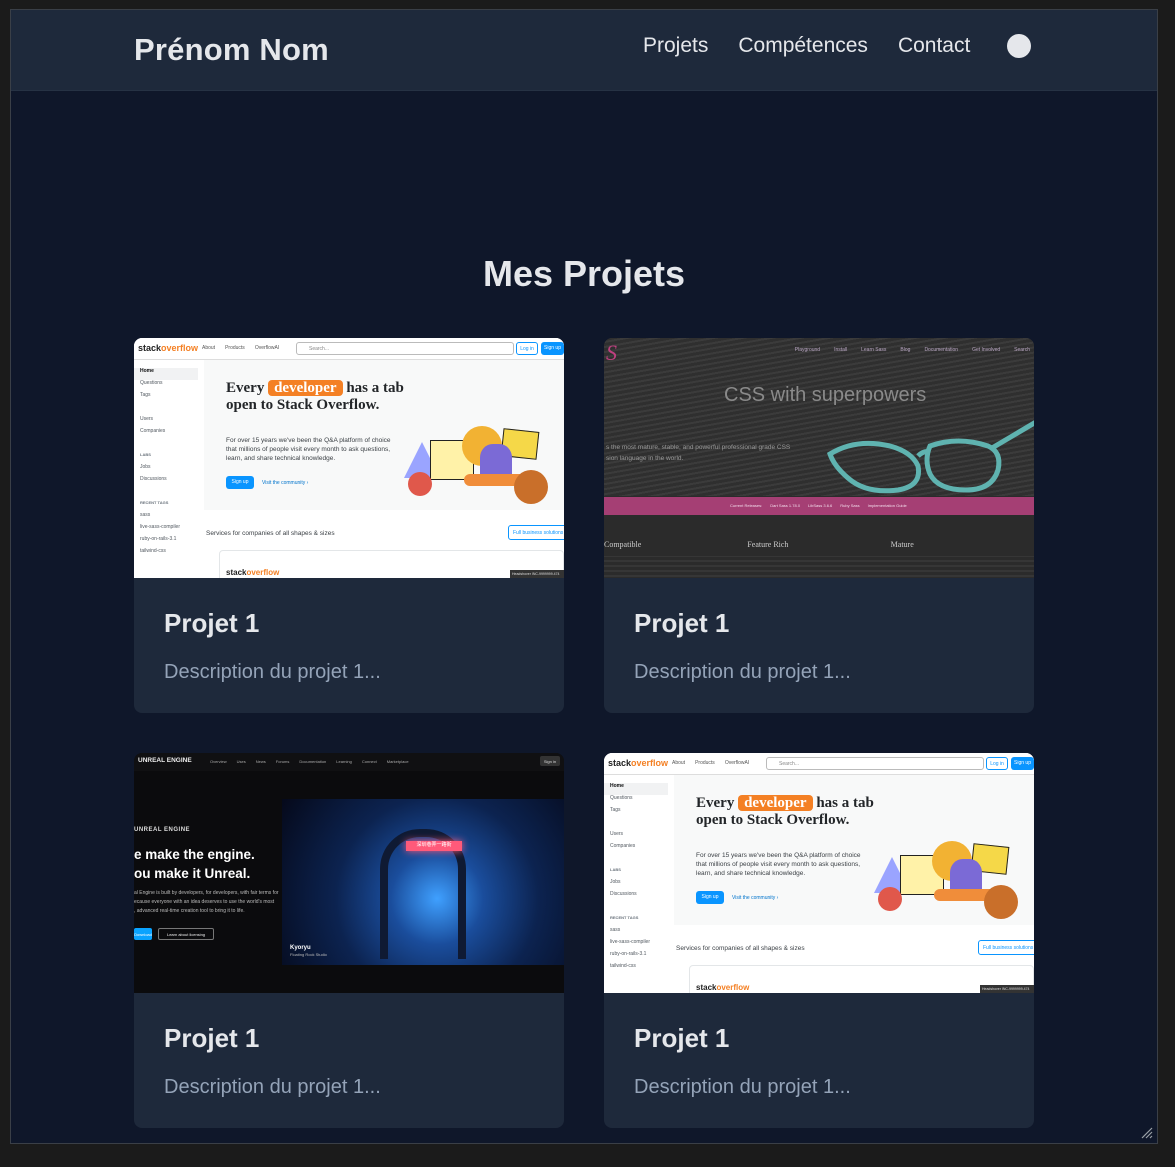 This screenshot has width=1175, height=1167. What do you see at coordinates (930, 457) in the screenshot?
I see `glasses-illustration` at bounding box center [930, 457].